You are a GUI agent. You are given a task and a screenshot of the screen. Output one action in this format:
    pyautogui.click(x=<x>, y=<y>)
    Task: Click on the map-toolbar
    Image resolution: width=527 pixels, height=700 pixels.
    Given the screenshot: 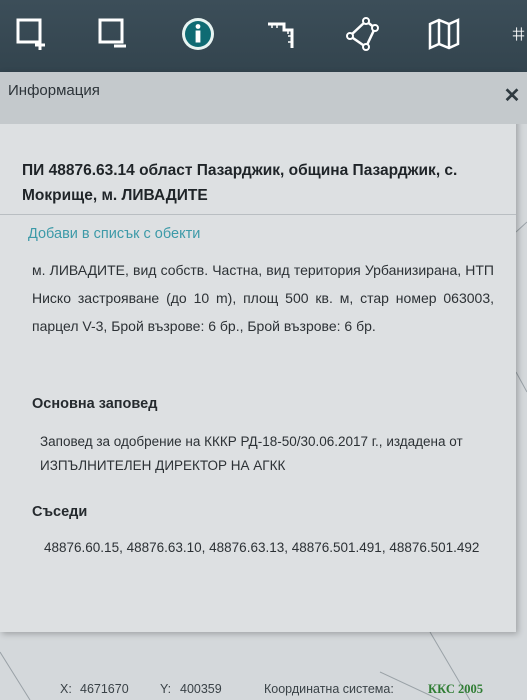 What is the action you would take?
    pyautogui.click(x=263, y=36)
    